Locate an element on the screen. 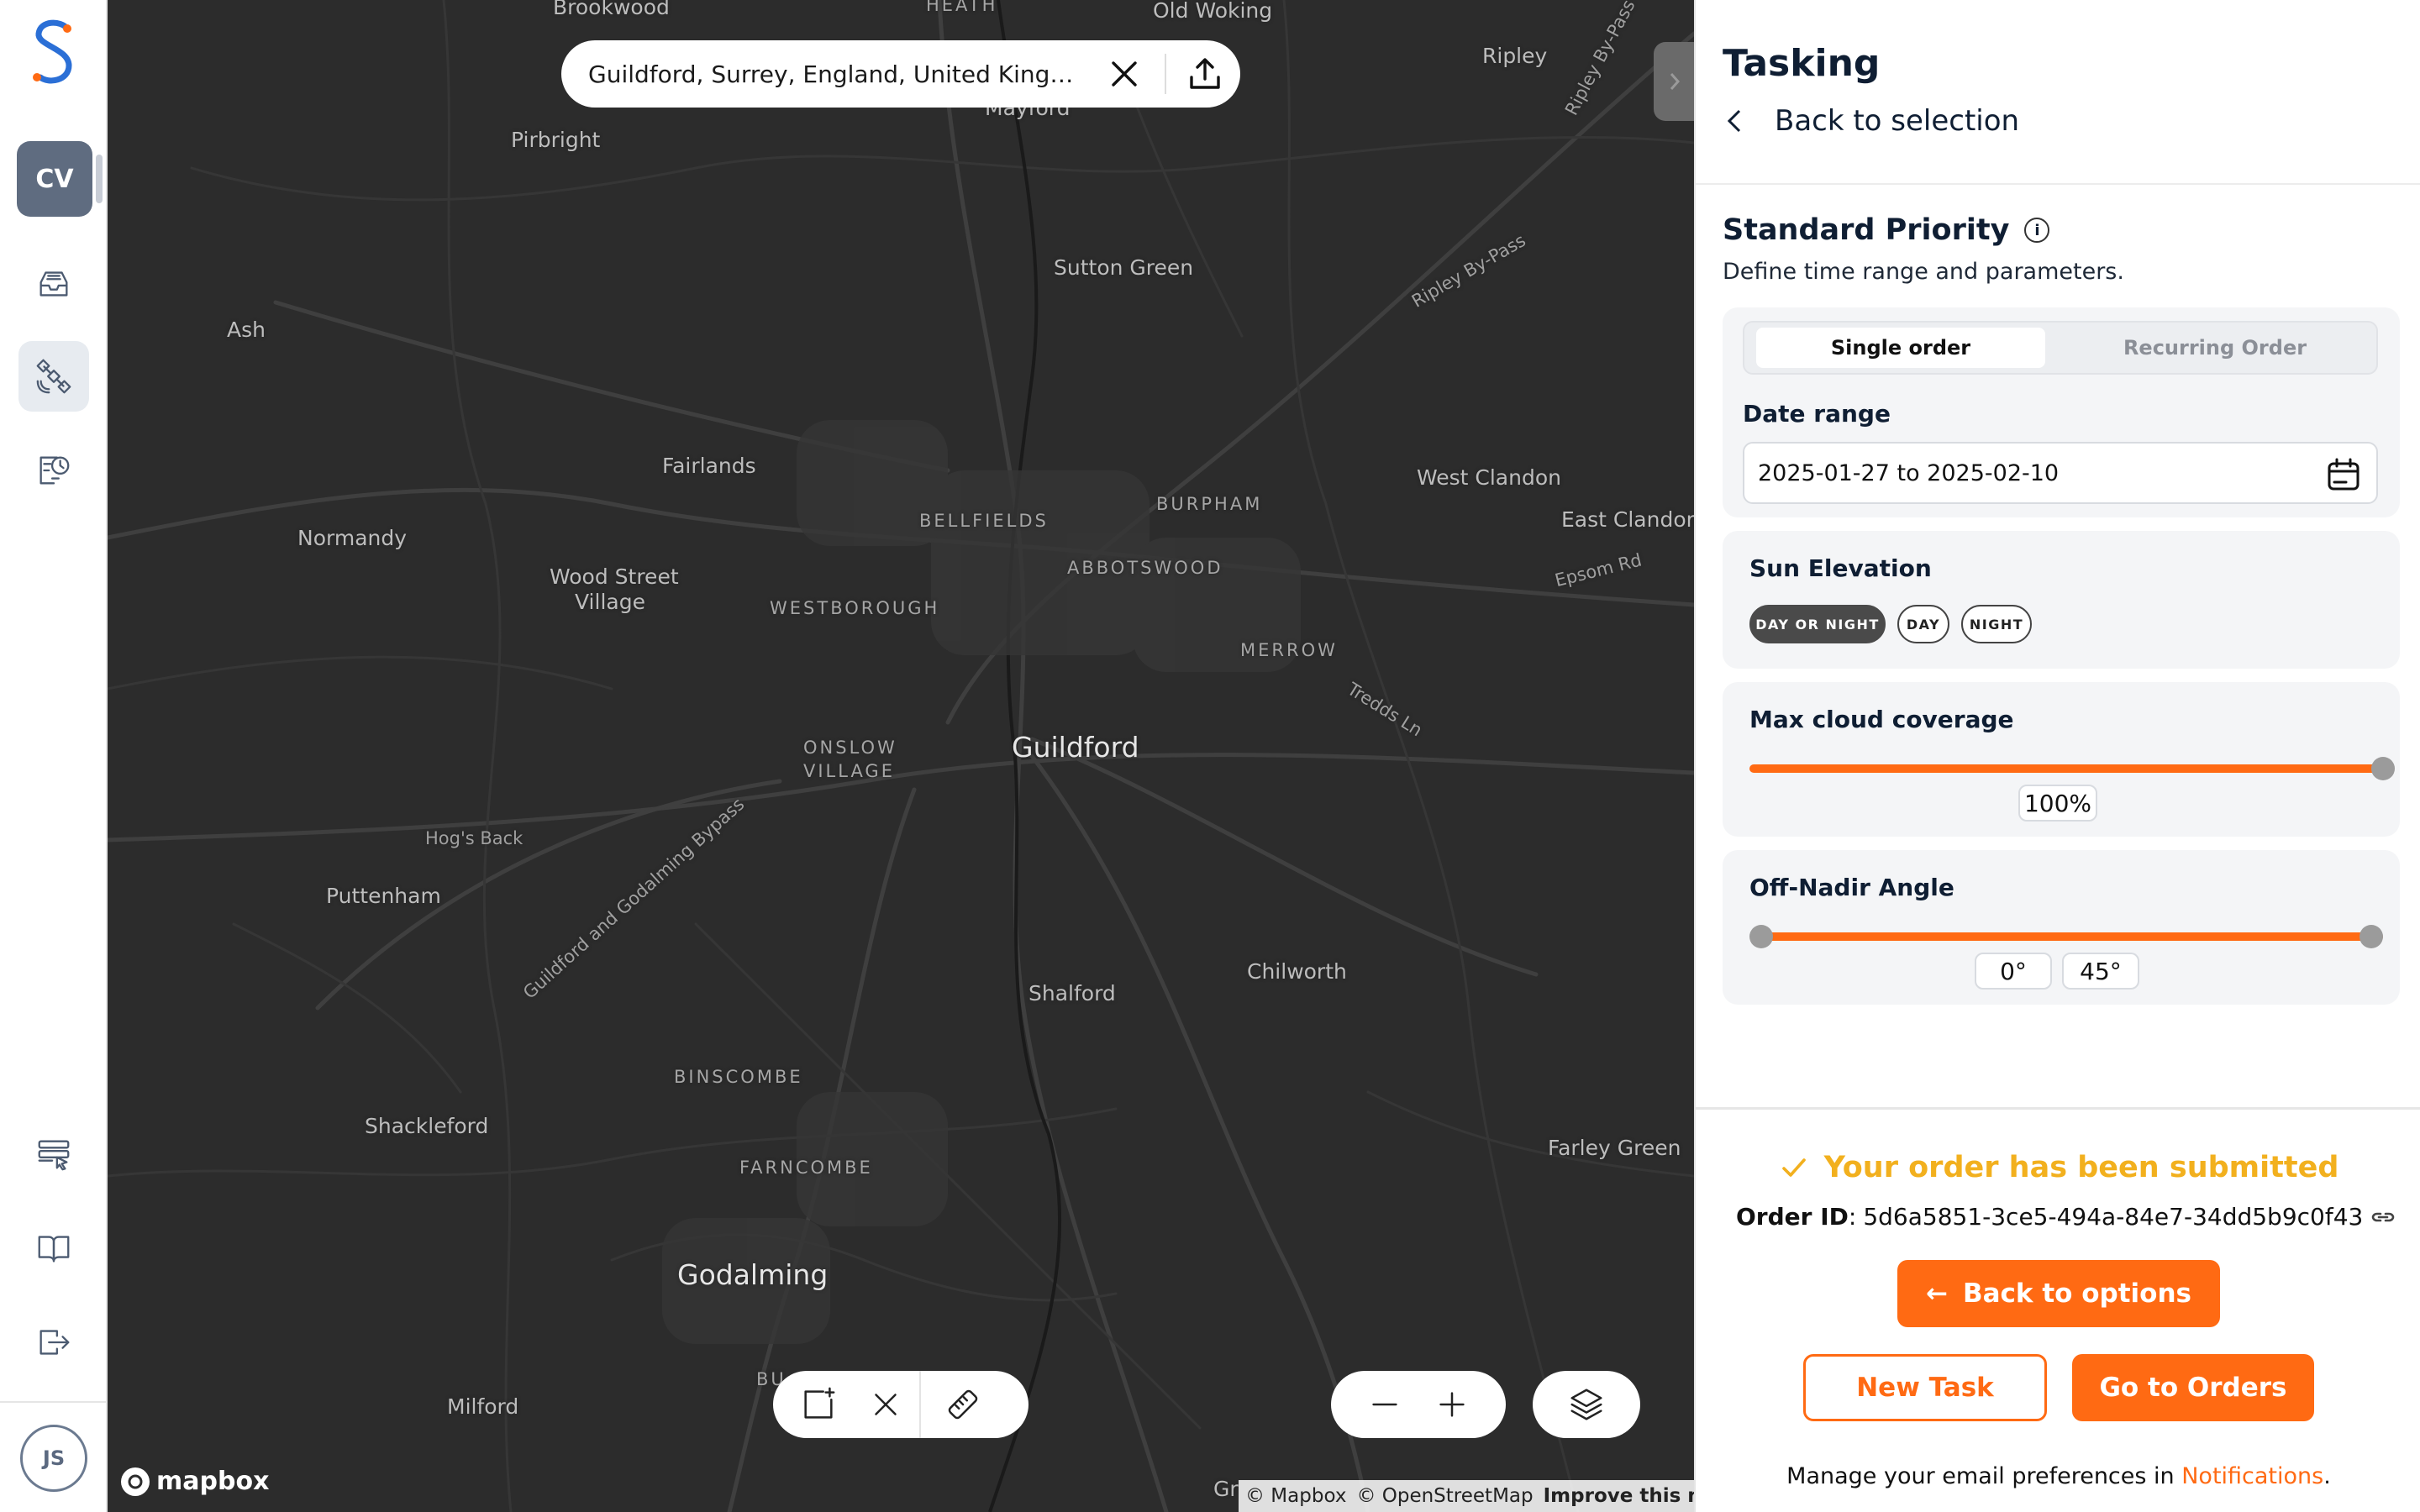 This screenshot has width=2420, height=1512. order-id-label: Order ID is located at coordinates (1793, 1217).